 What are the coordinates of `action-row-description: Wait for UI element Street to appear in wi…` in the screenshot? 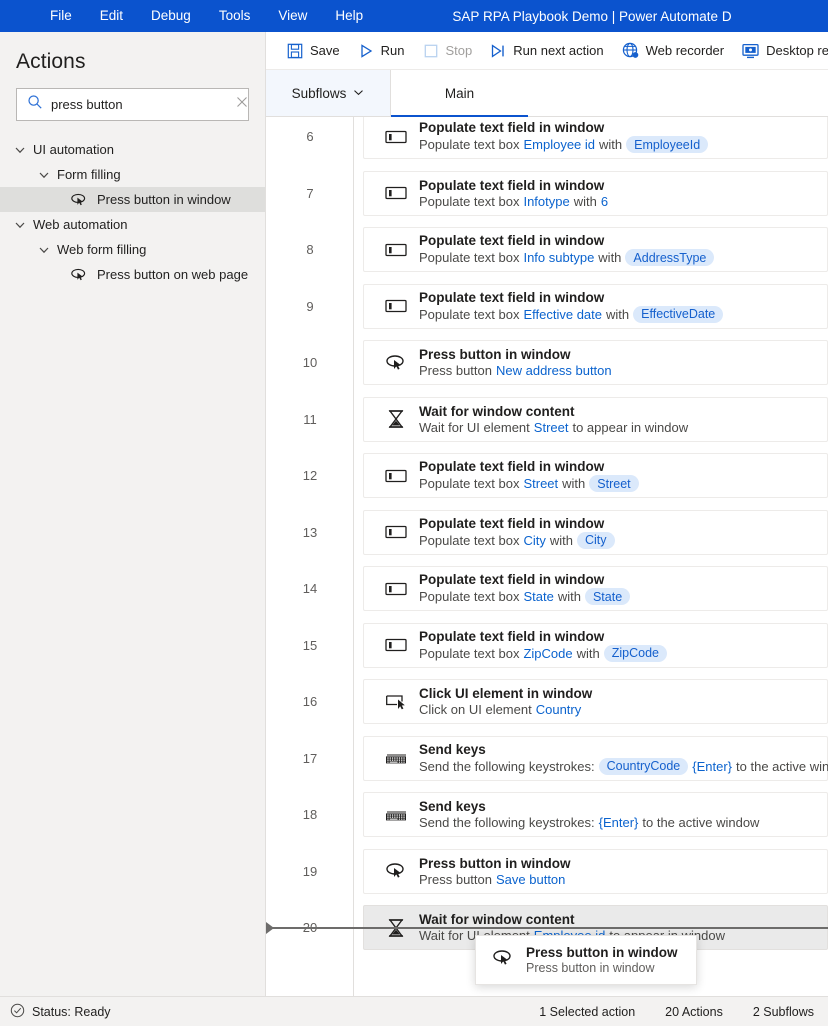 It's located at (553, 427).